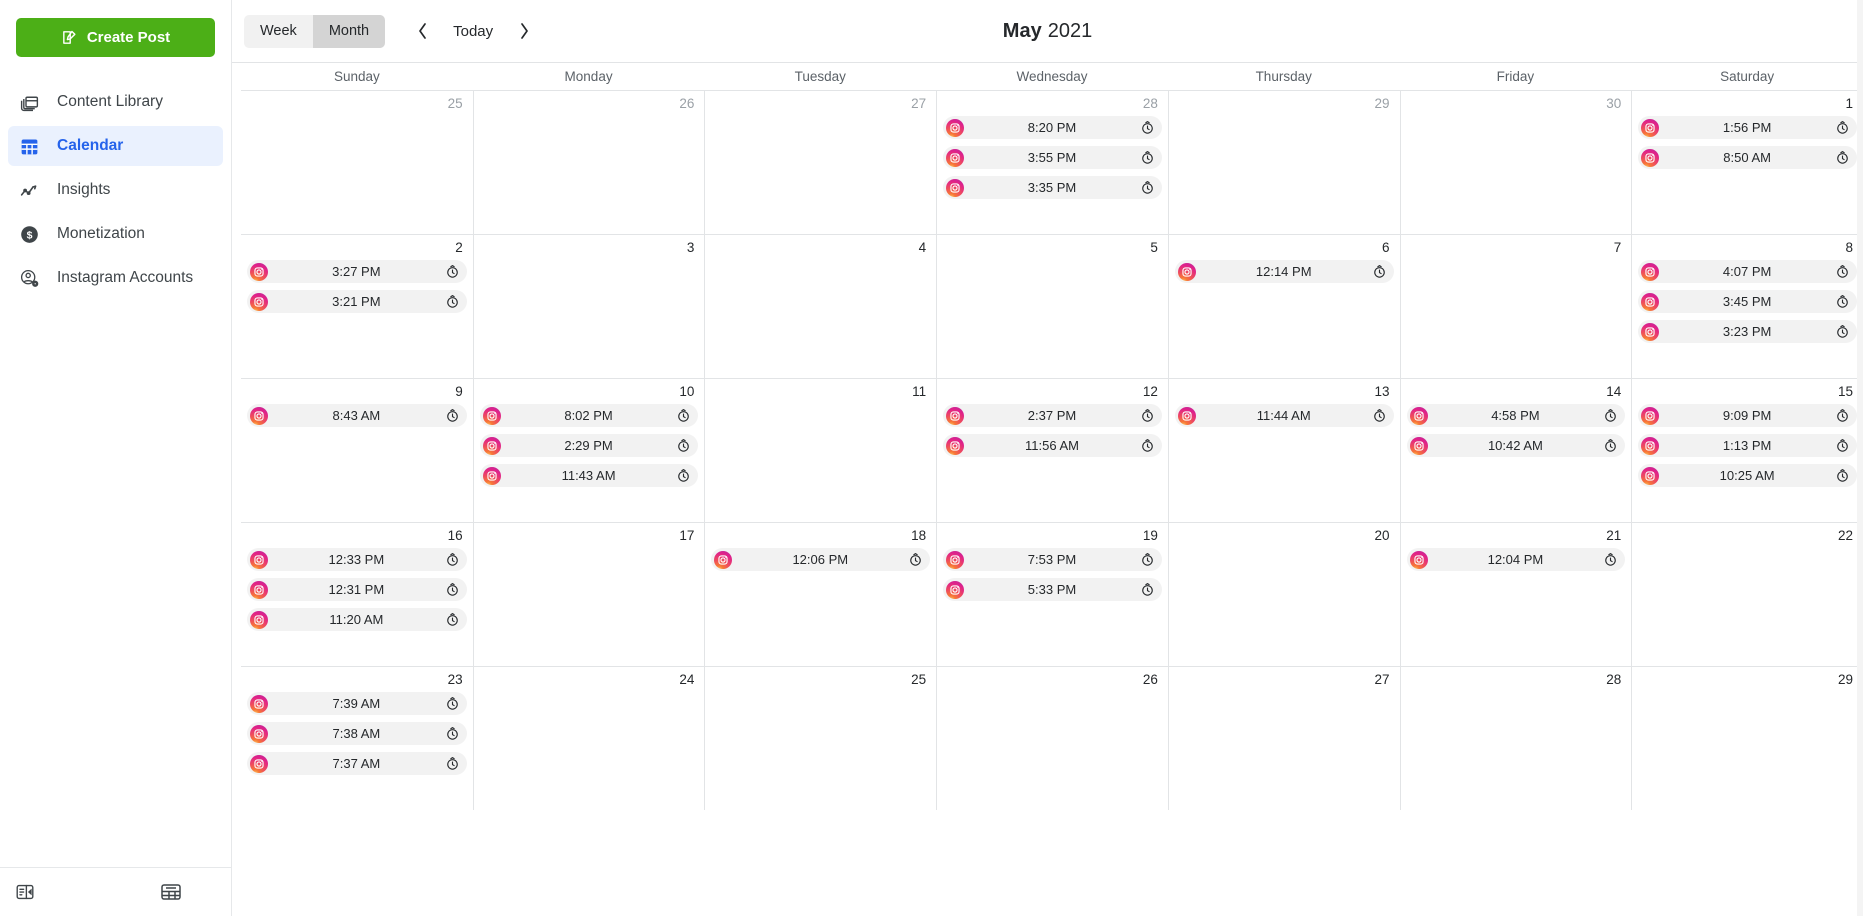 Image resolution: width=1863 pixels, height=916 pixels. Describe the element at coordinates (1052, 589) in the screenshot. I see `scheduled-post-event: 5:33 PM` at that location.